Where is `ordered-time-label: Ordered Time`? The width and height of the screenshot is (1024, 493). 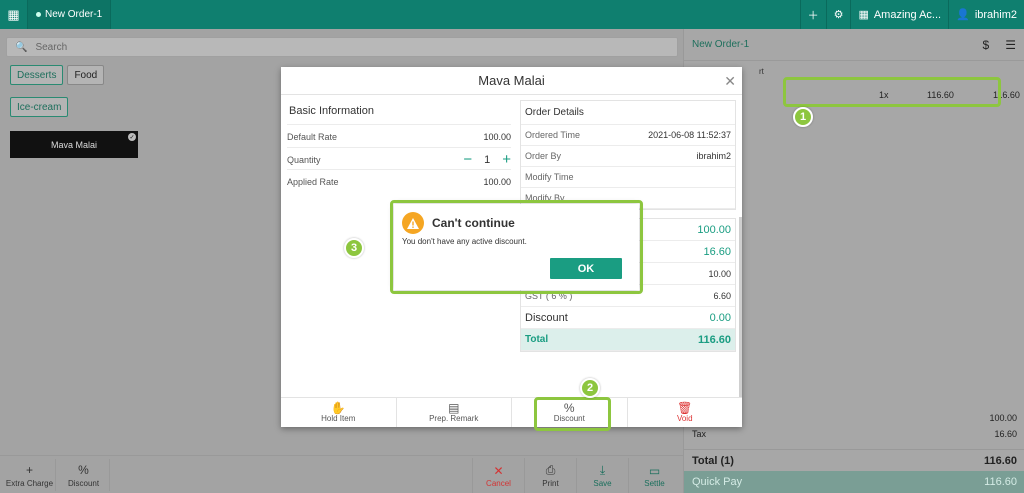 ordered-time-label: Ordered Time is located at coordinates (553, 135).